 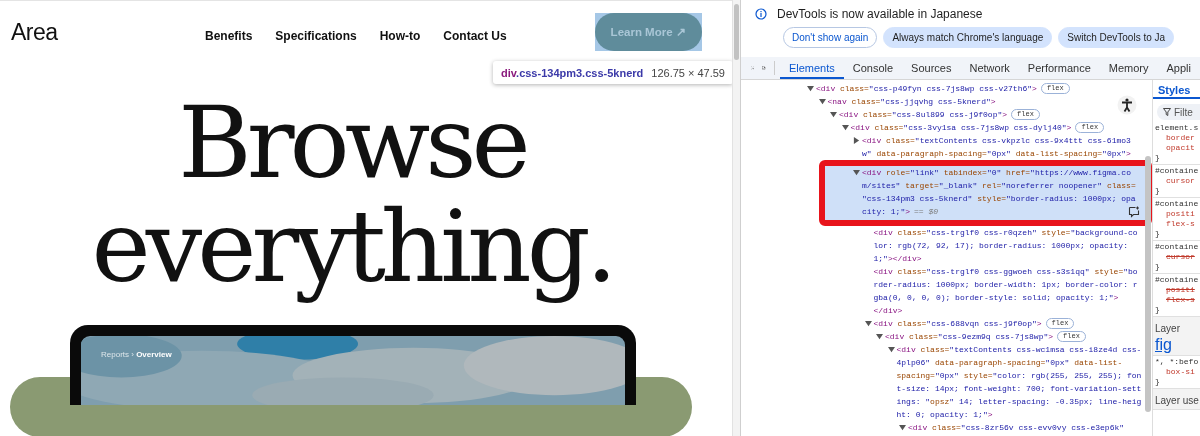 What do you see at coordinates (1009, 362) in the screenshot?
I see `dom-node-line: 4plp06" data-paragraph-spacing="0px" data-list-` at bounding box center [1009, 362].